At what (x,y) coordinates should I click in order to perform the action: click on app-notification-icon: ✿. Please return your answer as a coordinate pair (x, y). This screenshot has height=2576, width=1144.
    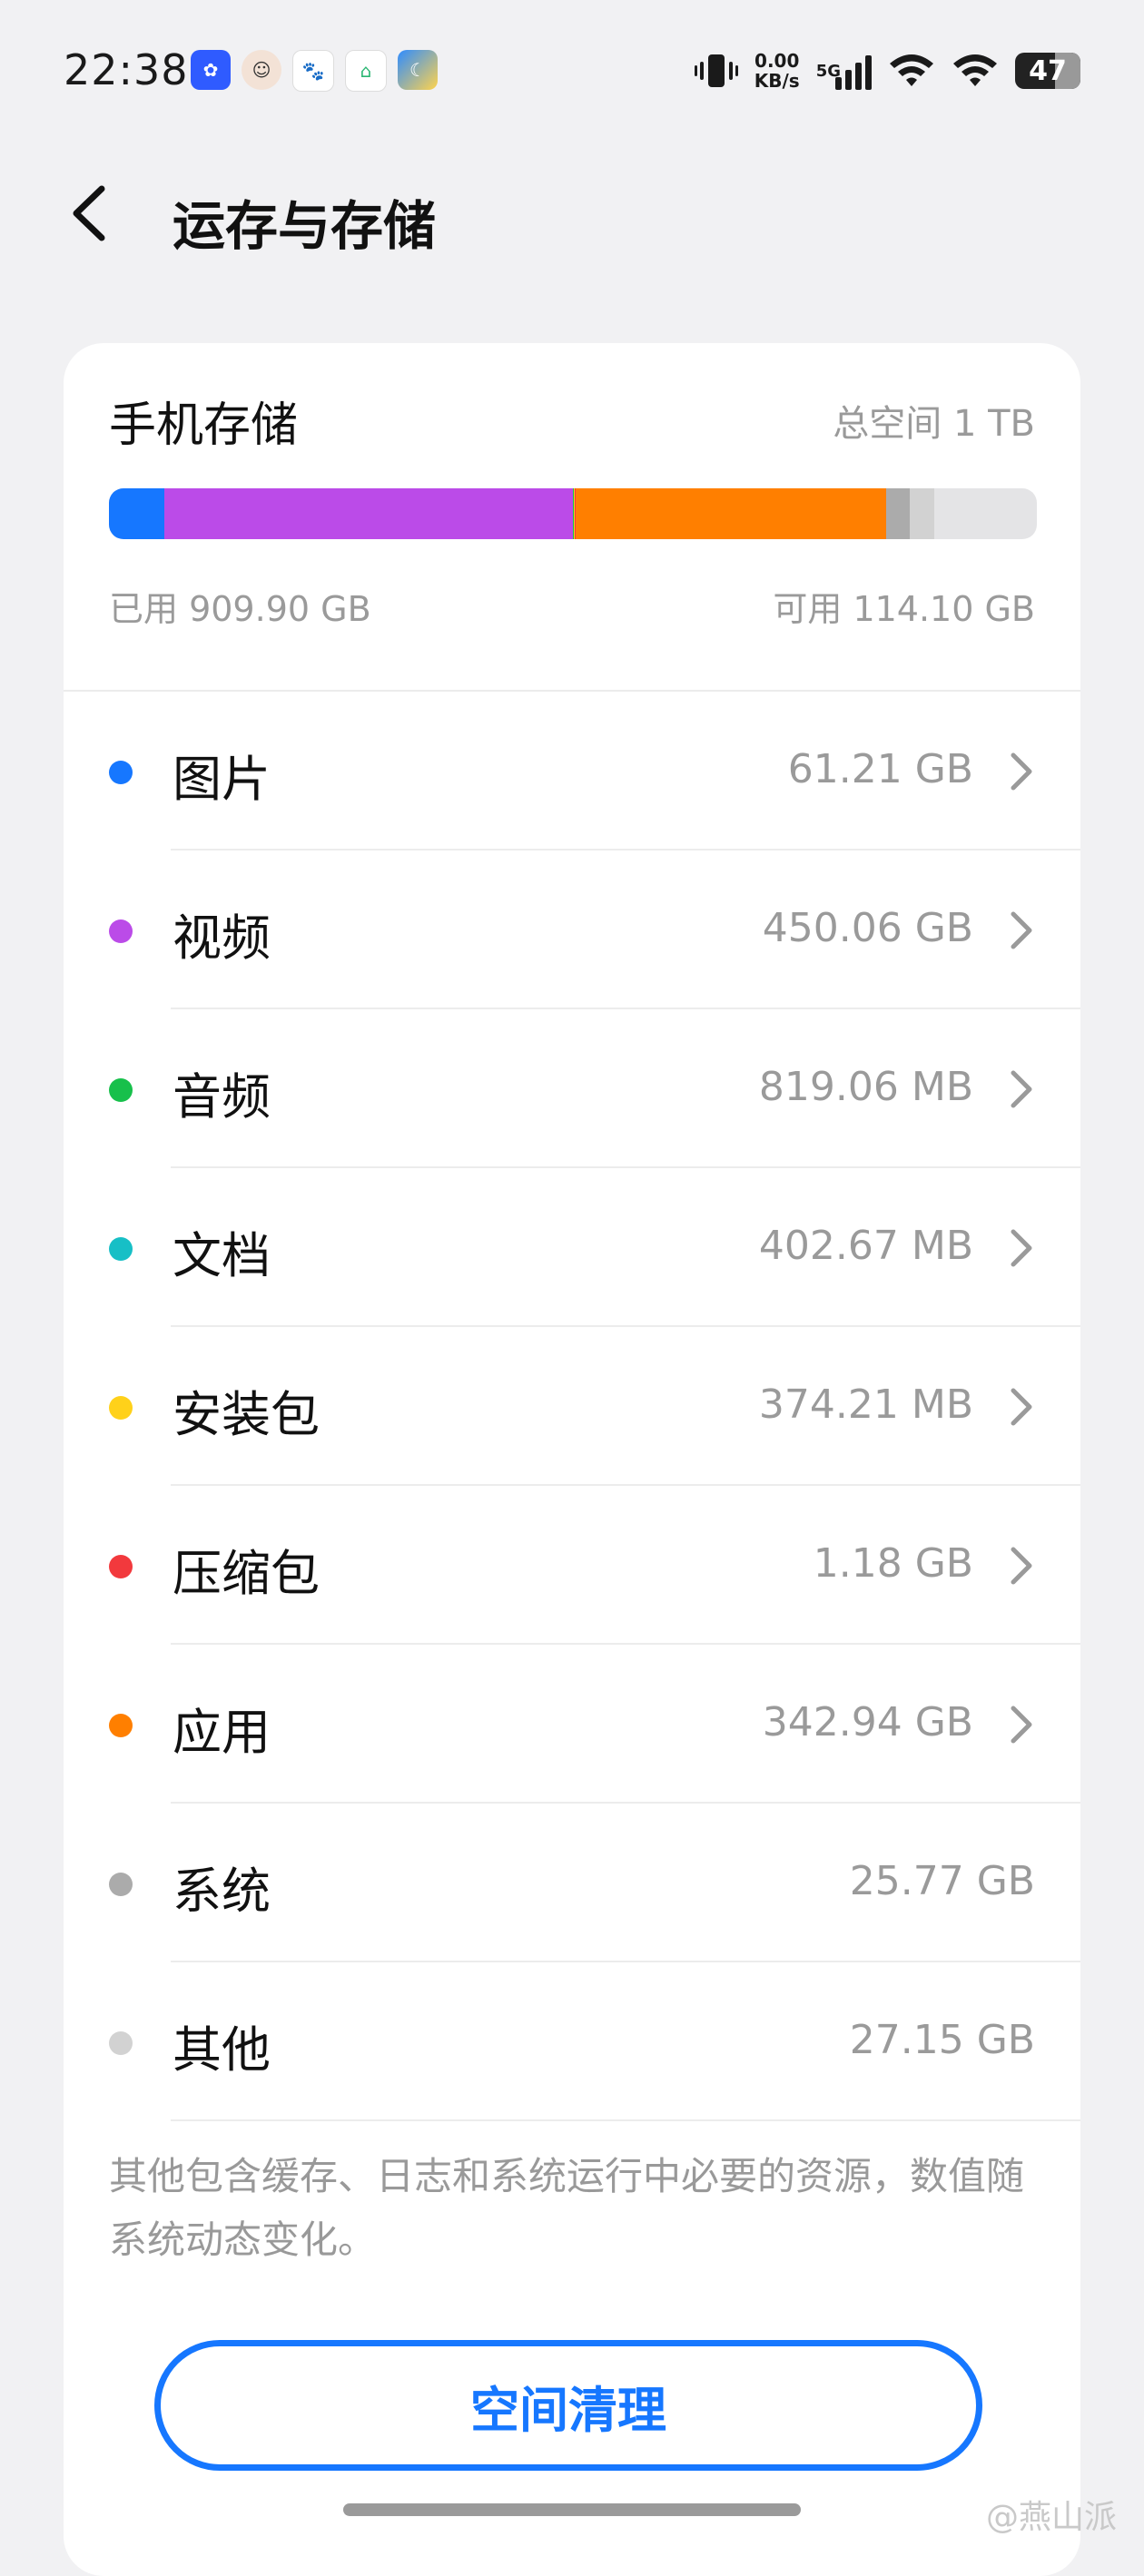
    Looking at the image, I should click on (211, 70).